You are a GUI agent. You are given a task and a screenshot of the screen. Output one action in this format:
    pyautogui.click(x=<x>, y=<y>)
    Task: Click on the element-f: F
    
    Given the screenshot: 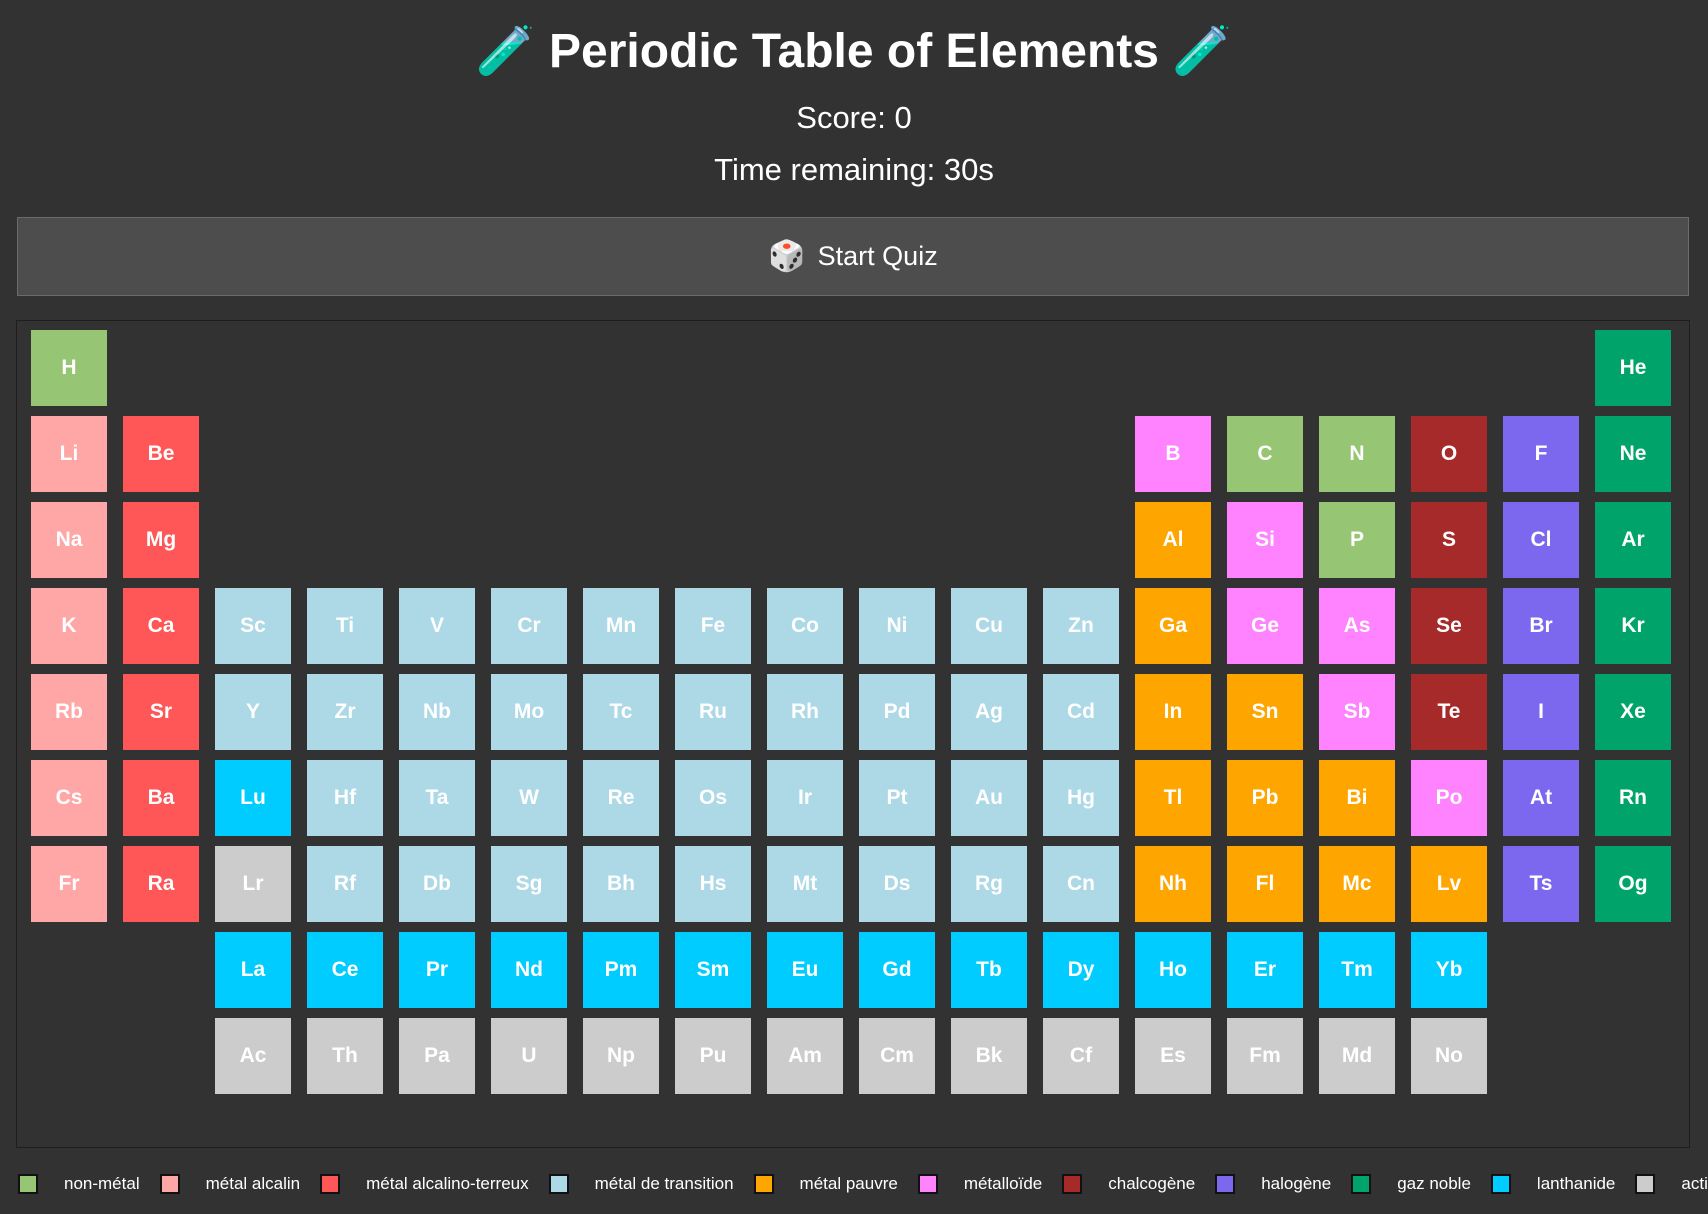 What is the action you would take?
    pyautogui.click(x=1541, y=454)
    